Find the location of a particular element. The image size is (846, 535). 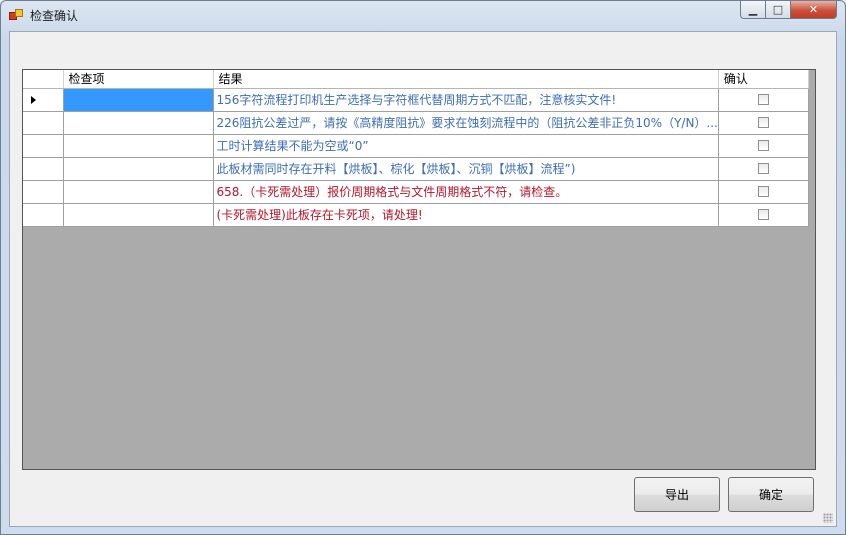

resize-grip is located at coordinates (828, 518).